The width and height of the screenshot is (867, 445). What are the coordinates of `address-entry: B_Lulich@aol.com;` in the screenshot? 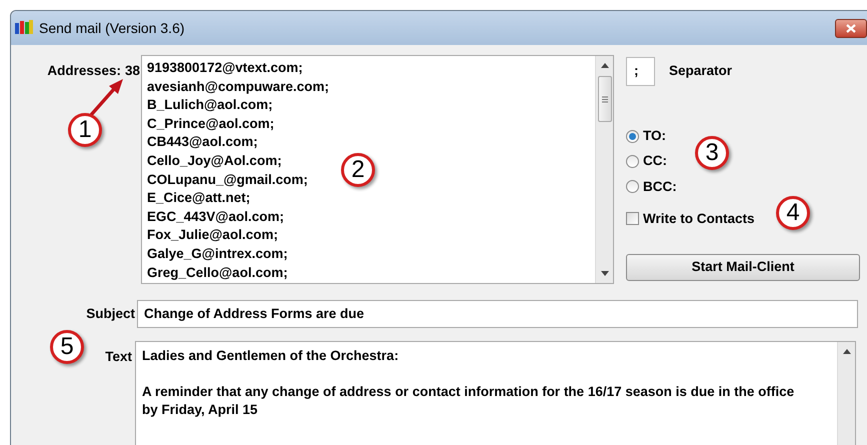 It's located at (210, 105).